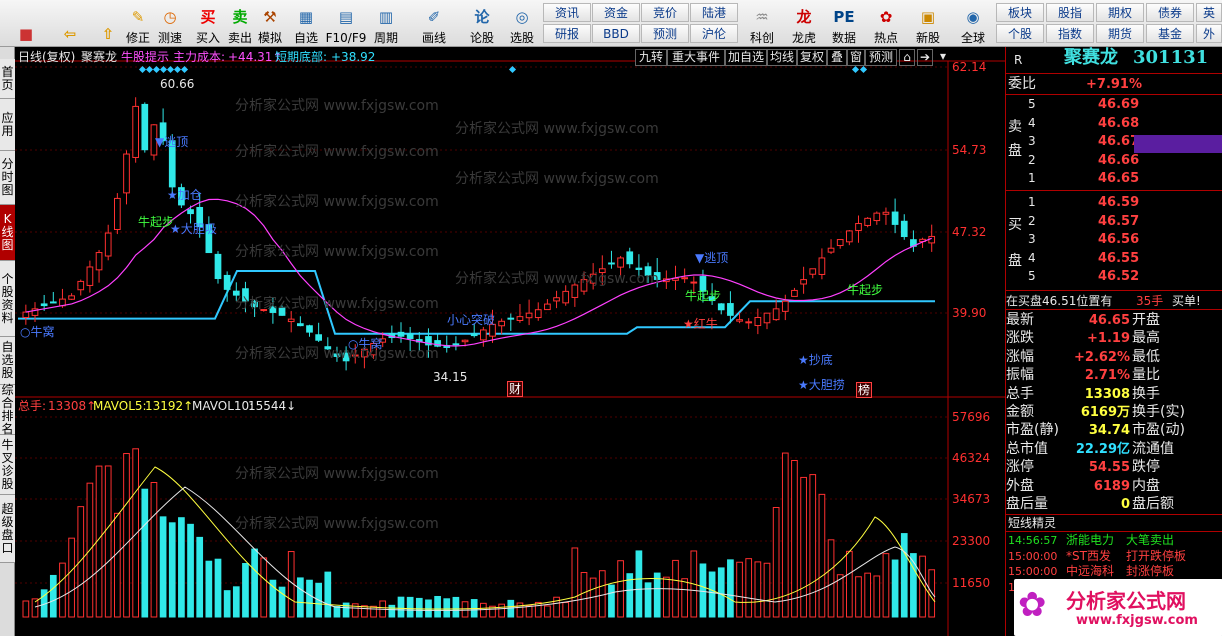 Image resolution: width=1222 pixels, height=636 pixels. Describe the element at coordinates (7, 178) in the screenshot. I see `nav-tab-2: 分时图` at that location.